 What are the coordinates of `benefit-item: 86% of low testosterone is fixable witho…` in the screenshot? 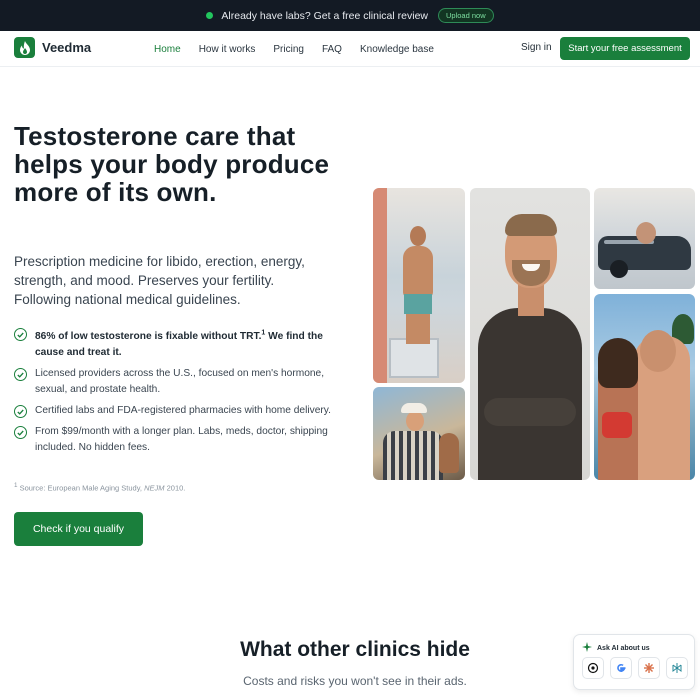 It's located at (179, 343).